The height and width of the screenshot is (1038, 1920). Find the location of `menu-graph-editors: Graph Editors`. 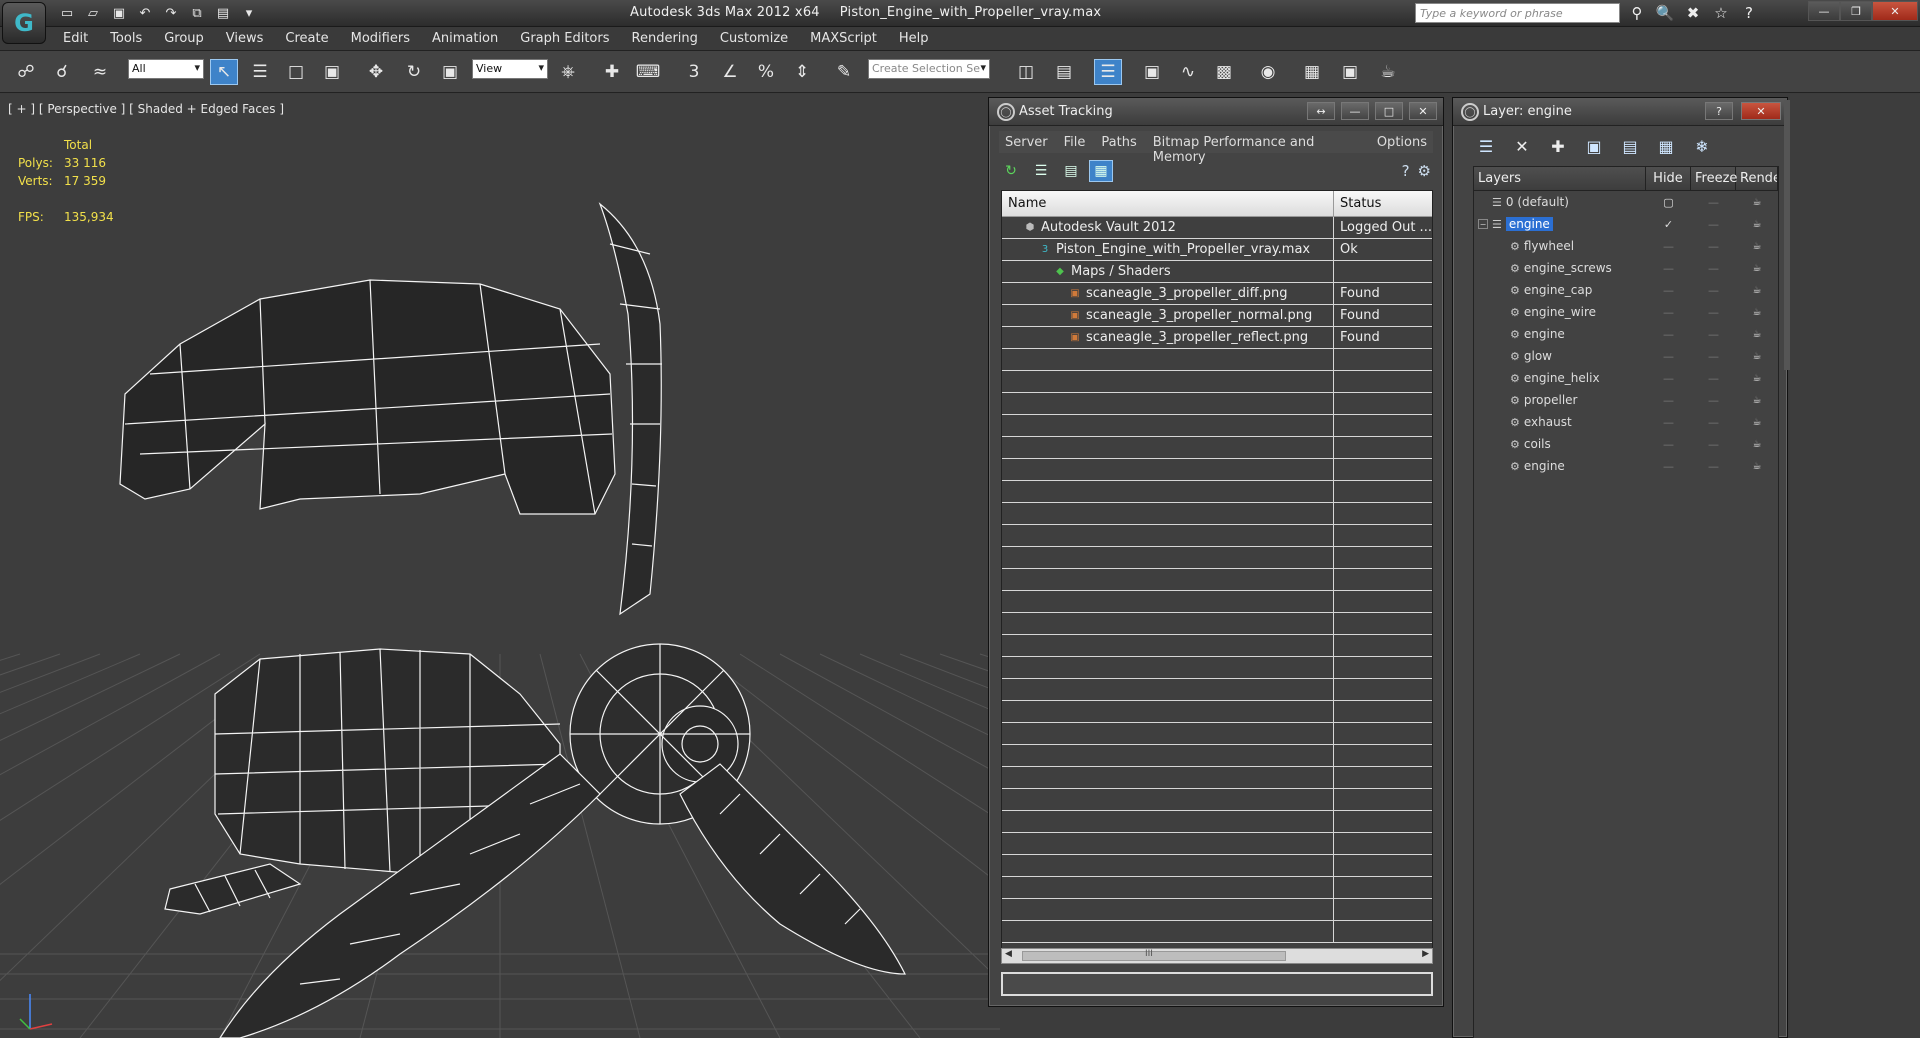

menu-graph-editors: Graph Editors is located at coordinates (564, 38).